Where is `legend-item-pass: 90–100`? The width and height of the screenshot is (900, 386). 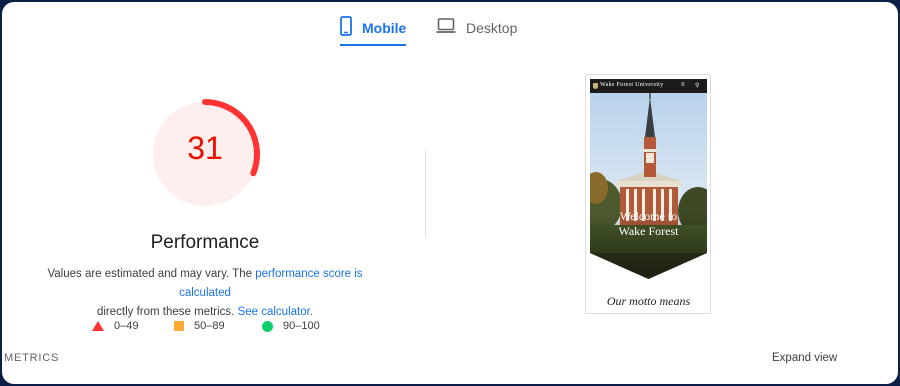 legend-item-pass: 90–100 is located at coordinates (291, 326).